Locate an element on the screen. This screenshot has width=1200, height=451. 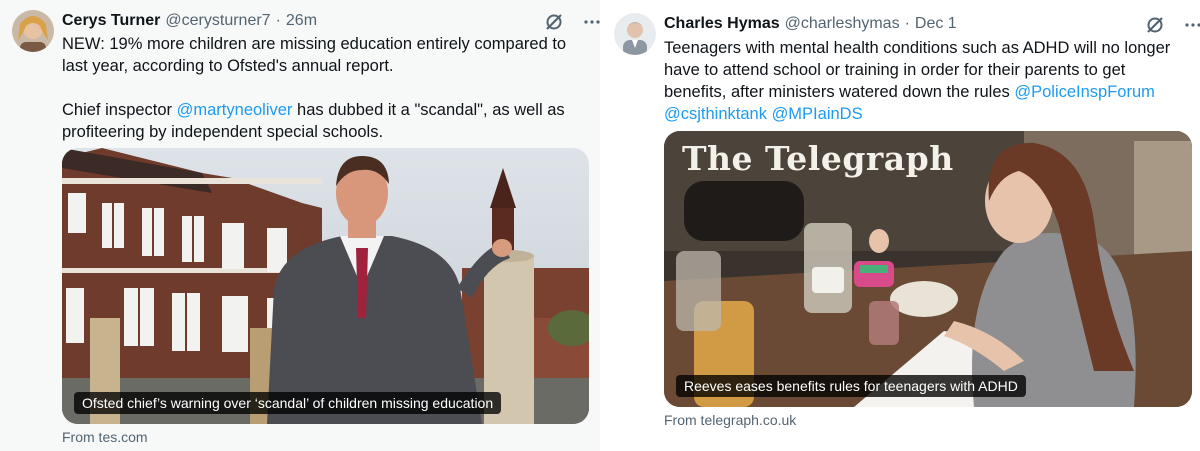
card-source: From tes.com is located at coordinates (105, 437).